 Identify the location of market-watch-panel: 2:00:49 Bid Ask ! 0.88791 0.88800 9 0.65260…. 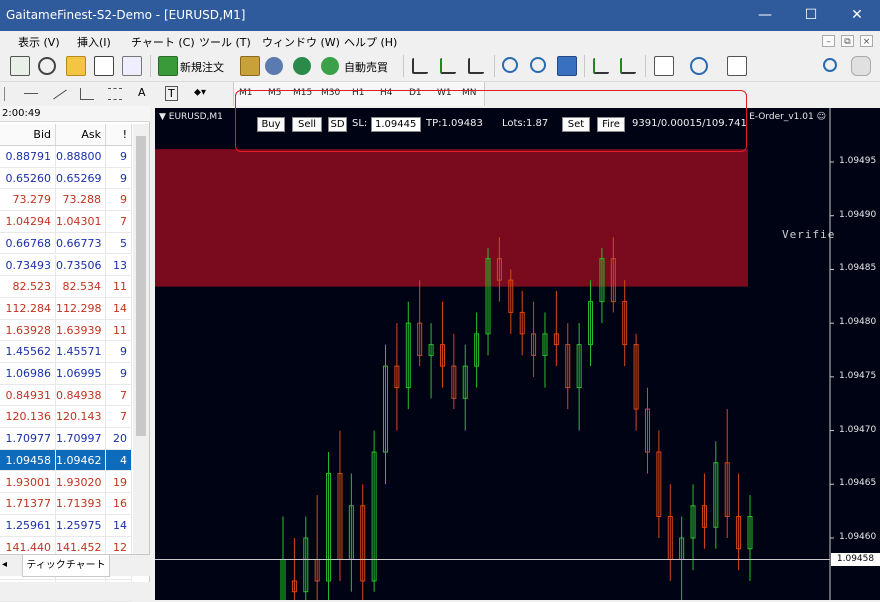
(75, 354).